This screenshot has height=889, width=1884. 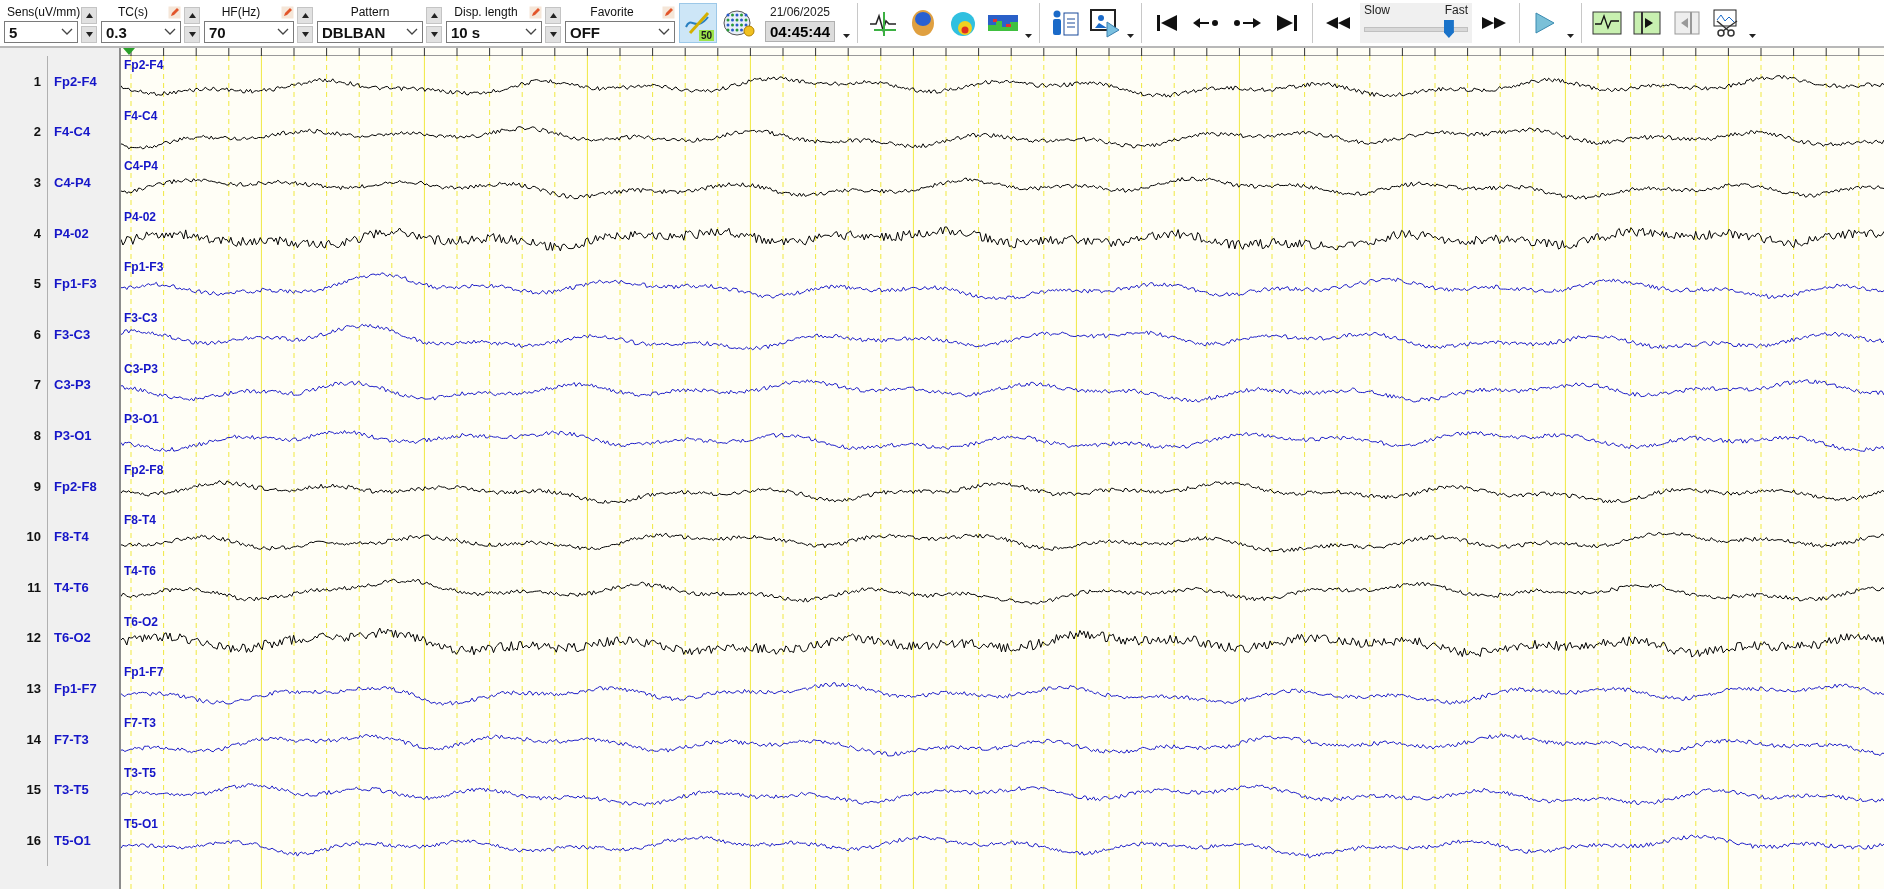 I want to click on slider-thumb, so click(x=1448, y=29).